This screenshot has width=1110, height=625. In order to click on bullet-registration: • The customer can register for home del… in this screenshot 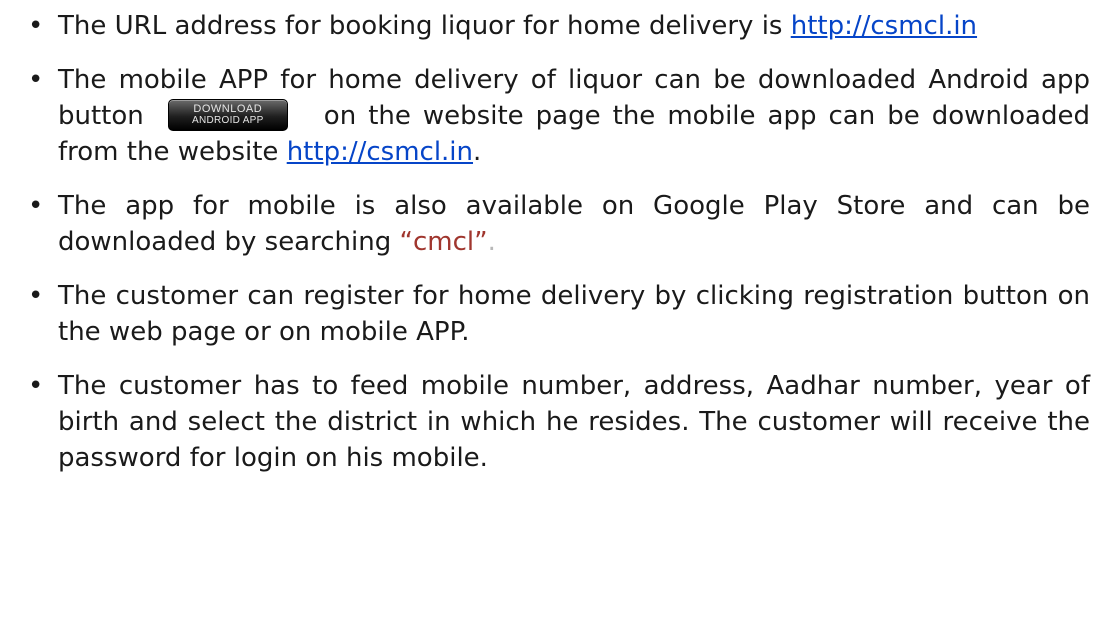, I will do `click(559, 314)`.